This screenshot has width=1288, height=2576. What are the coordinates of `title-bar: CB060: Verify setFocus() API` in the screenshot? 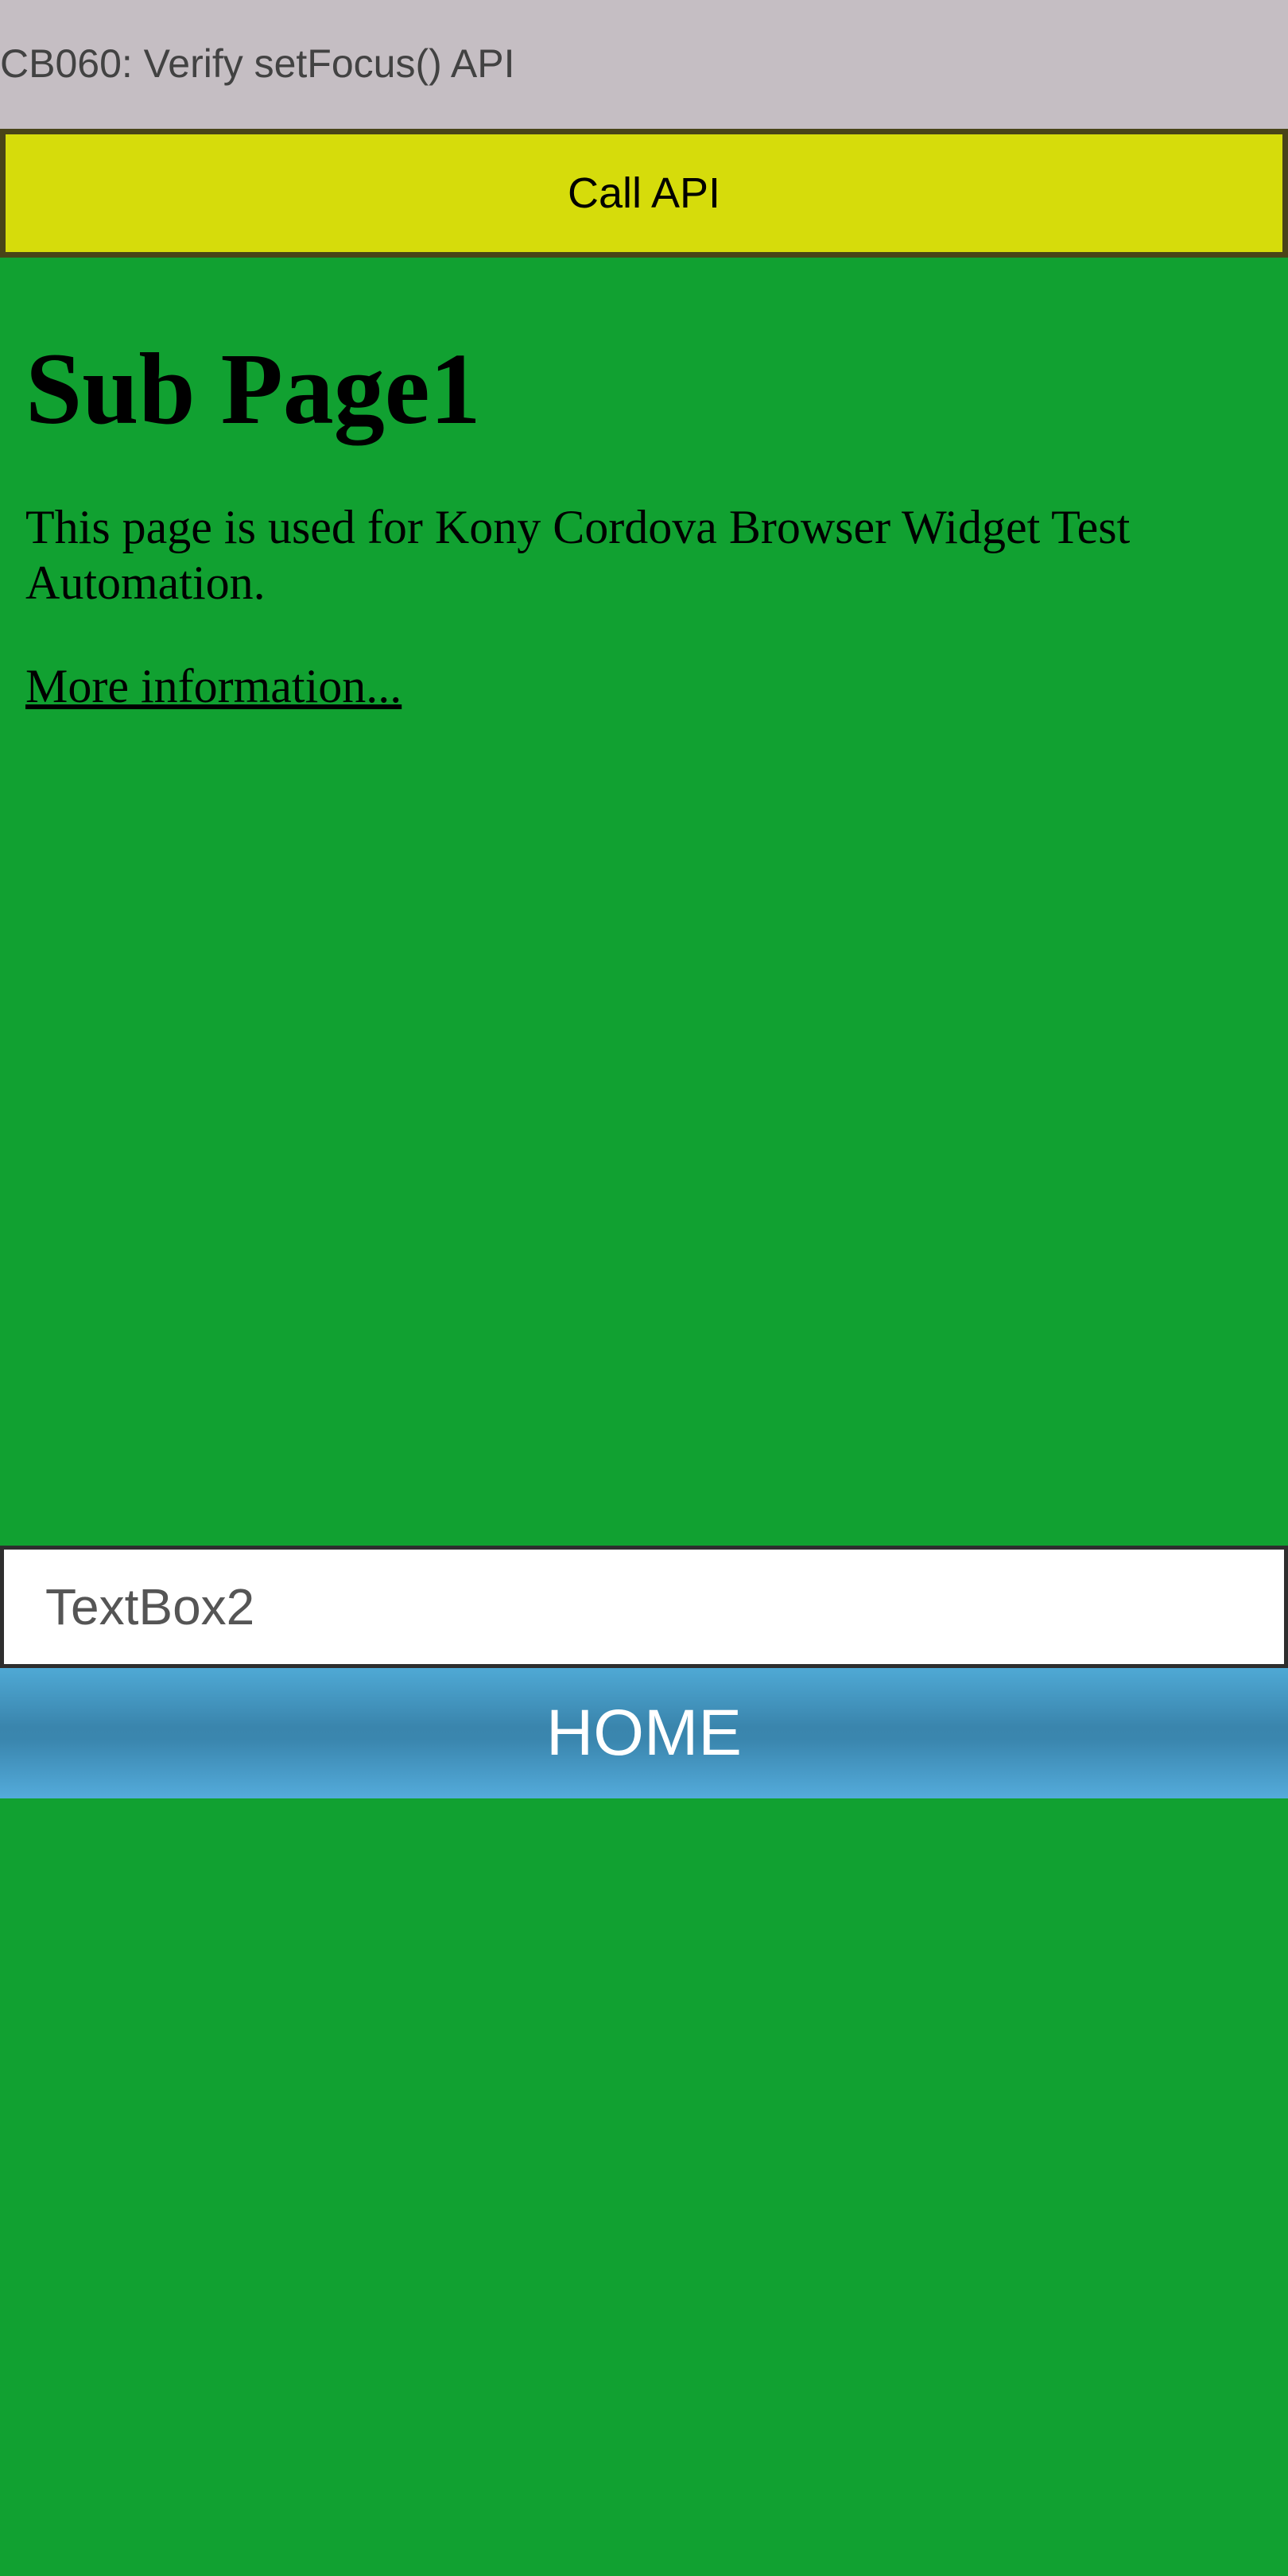 It's located at (644, 65).